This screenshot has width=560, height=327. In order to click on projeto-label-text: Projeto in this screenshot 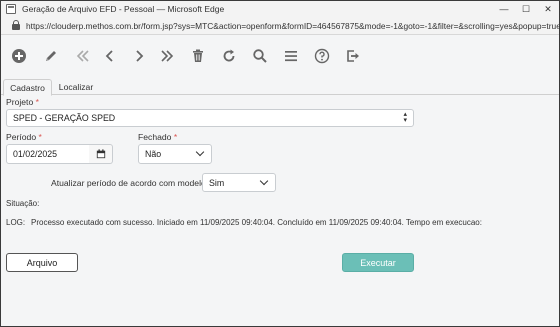, I will do `click(20, 102)`.